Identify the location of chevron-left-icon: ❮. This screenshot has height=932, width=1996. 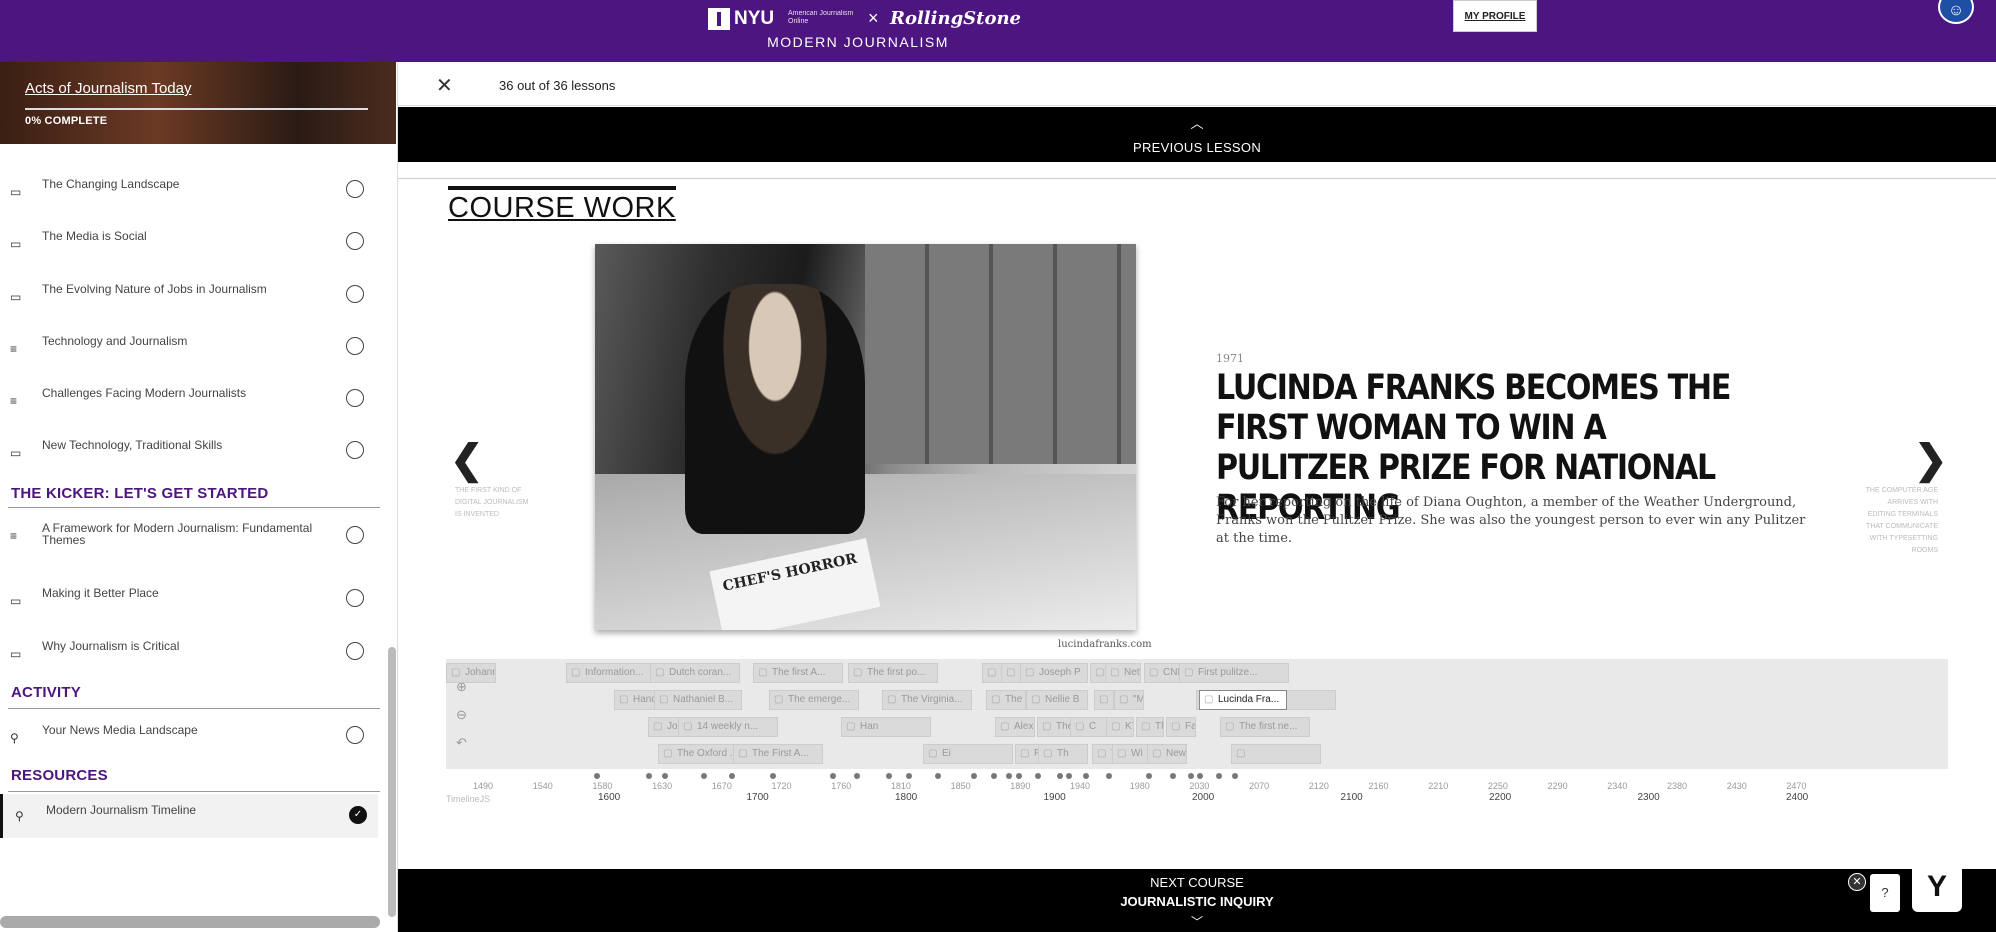
(467, 460).